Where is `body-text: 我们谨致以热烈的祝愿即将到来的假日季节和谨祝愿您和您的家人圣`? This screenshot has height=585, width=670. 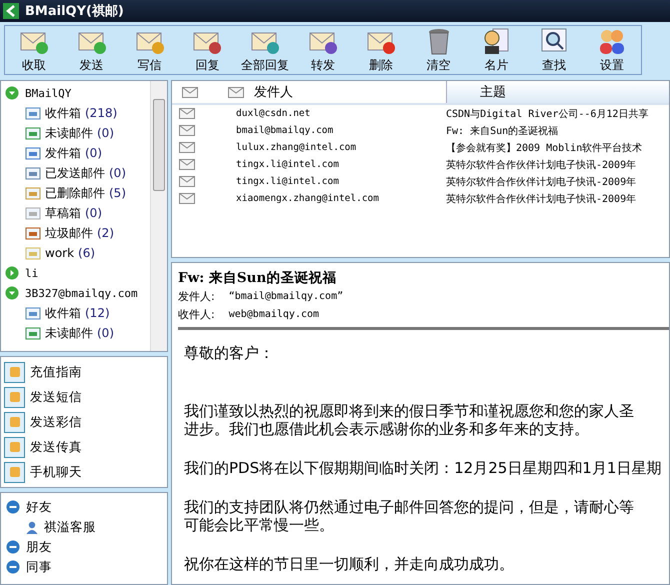
body-text: 我们谨致以热烈的祝愿即将到来的假日季节和谨祝愿您和您的家人圣 is located at coordinates (409, 411).